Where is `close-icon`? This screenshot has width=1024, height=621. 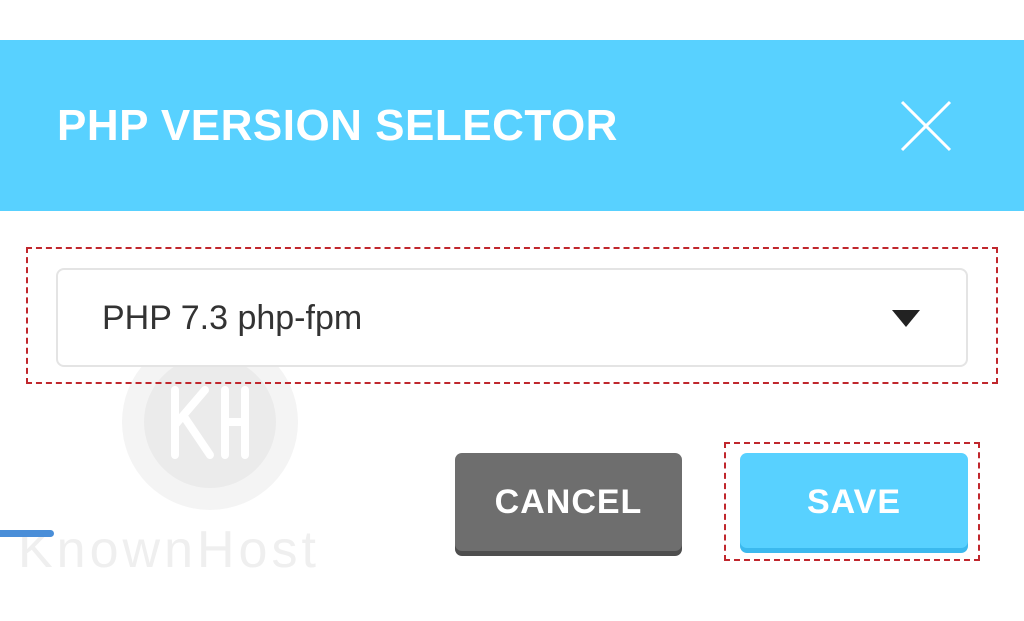 close-icon is located at coordinates (926, 126).